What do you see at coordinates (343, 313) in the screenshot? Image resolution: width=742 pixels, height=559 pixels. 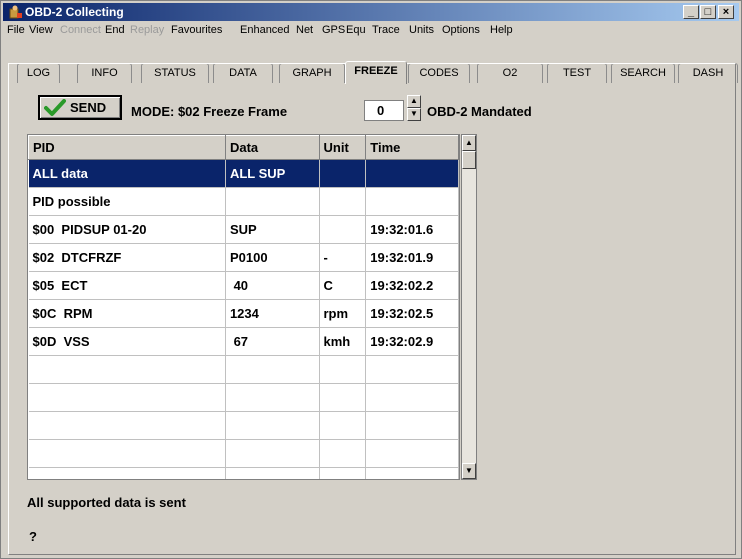 I see `cell-unit: rpm` at bounding box center [343, 313].